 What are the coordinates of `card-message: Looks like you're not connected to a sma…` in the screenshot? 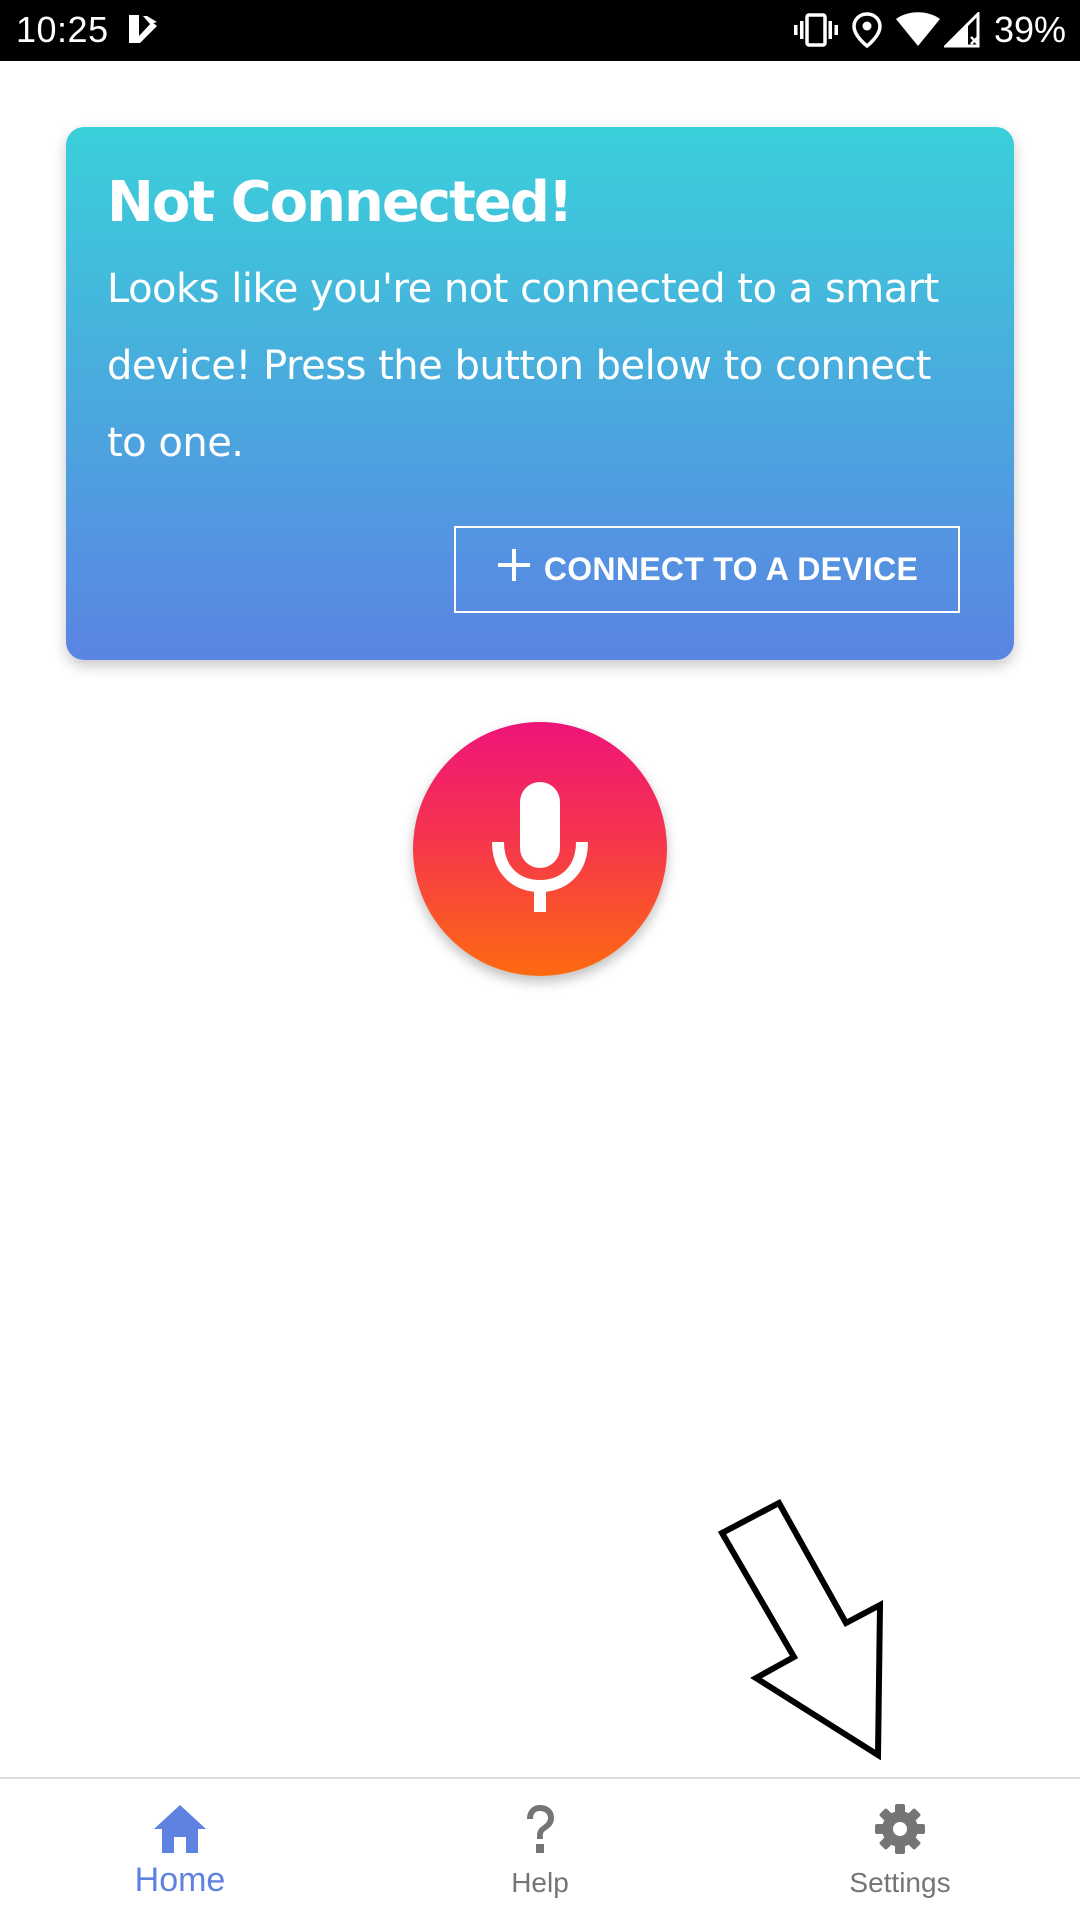 It's located at (523, 366).